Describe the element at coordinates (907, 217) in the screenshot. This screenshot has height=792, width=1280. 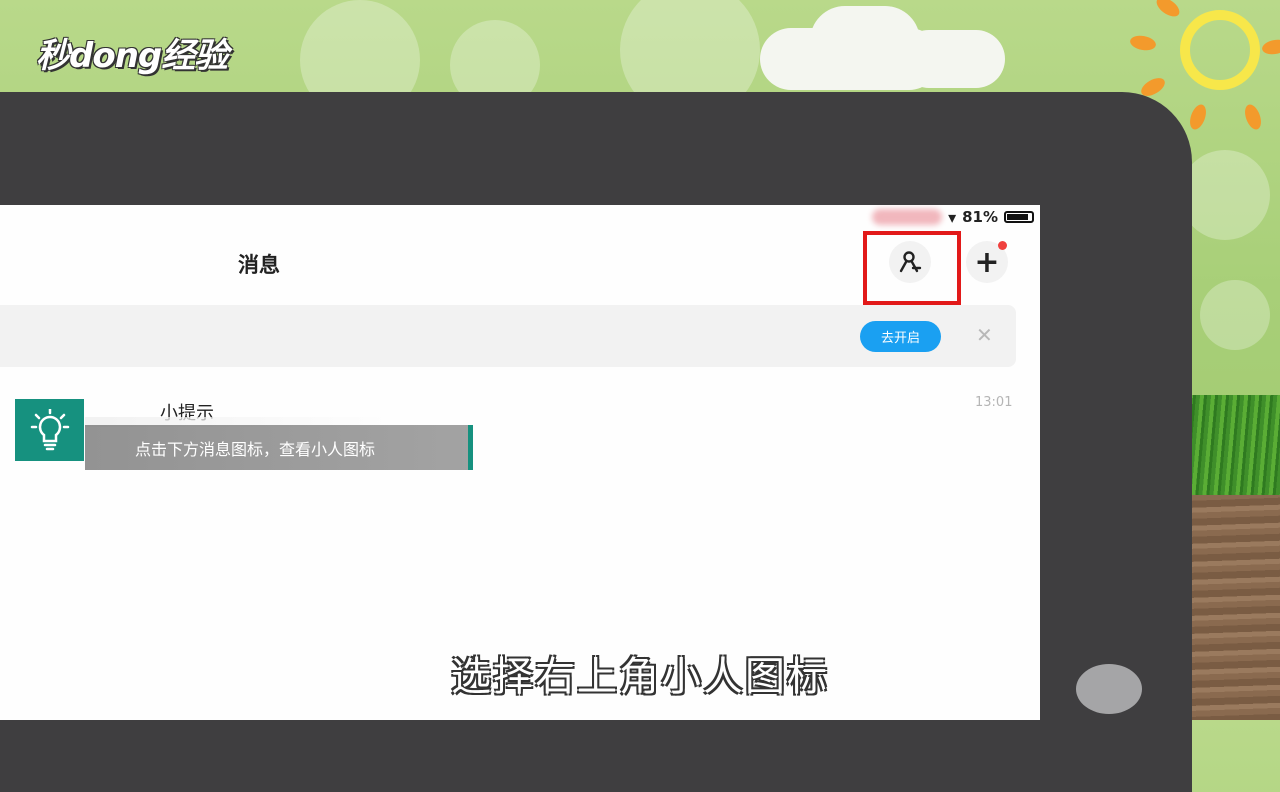
I see `status-blur` at that location.